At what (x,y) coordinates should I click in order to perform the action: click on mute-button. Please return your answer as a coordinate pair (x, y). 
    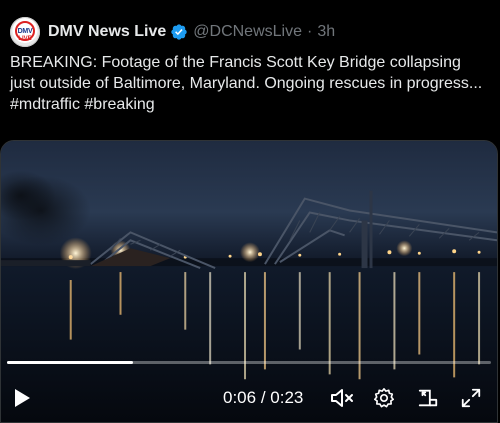
    Looking at the image, I should click on (342, 398).